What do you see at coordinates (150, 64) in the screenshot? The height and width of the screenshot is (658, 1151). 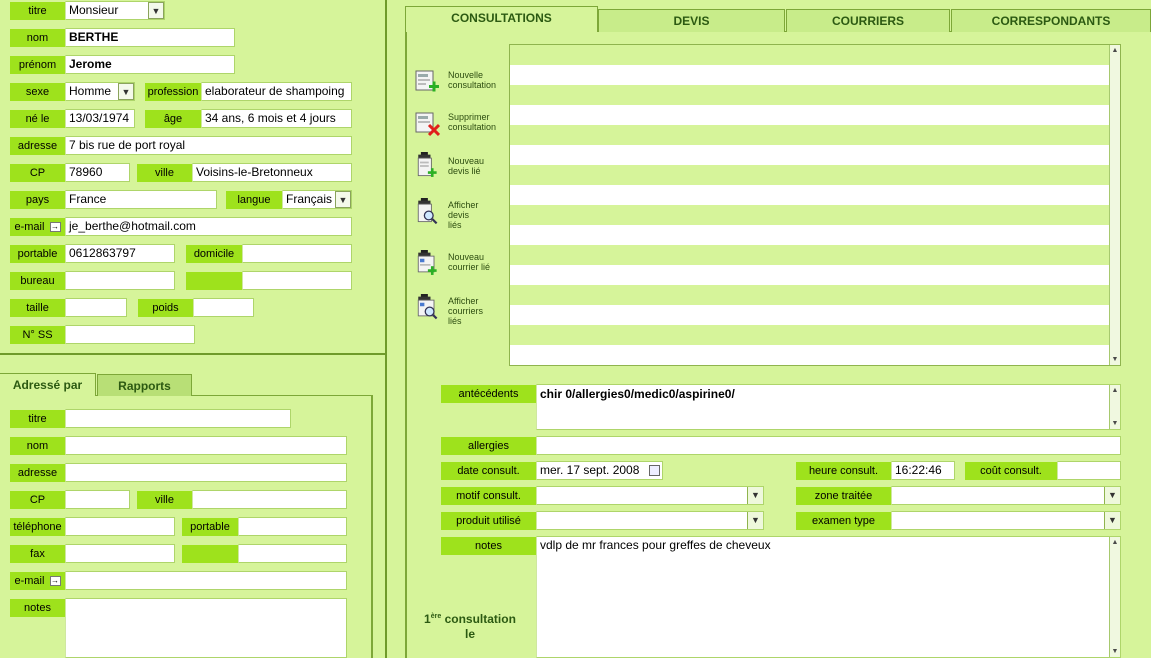 I see `prenom-field: Jerome` at bounding box center [150, 64].